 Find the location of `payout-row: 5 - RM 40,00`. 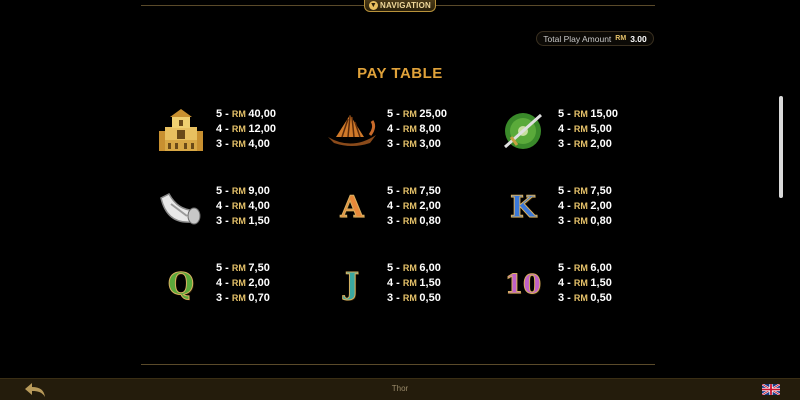

payout-row: 5 - RM 40,00 is located at coordinates (246, 114).